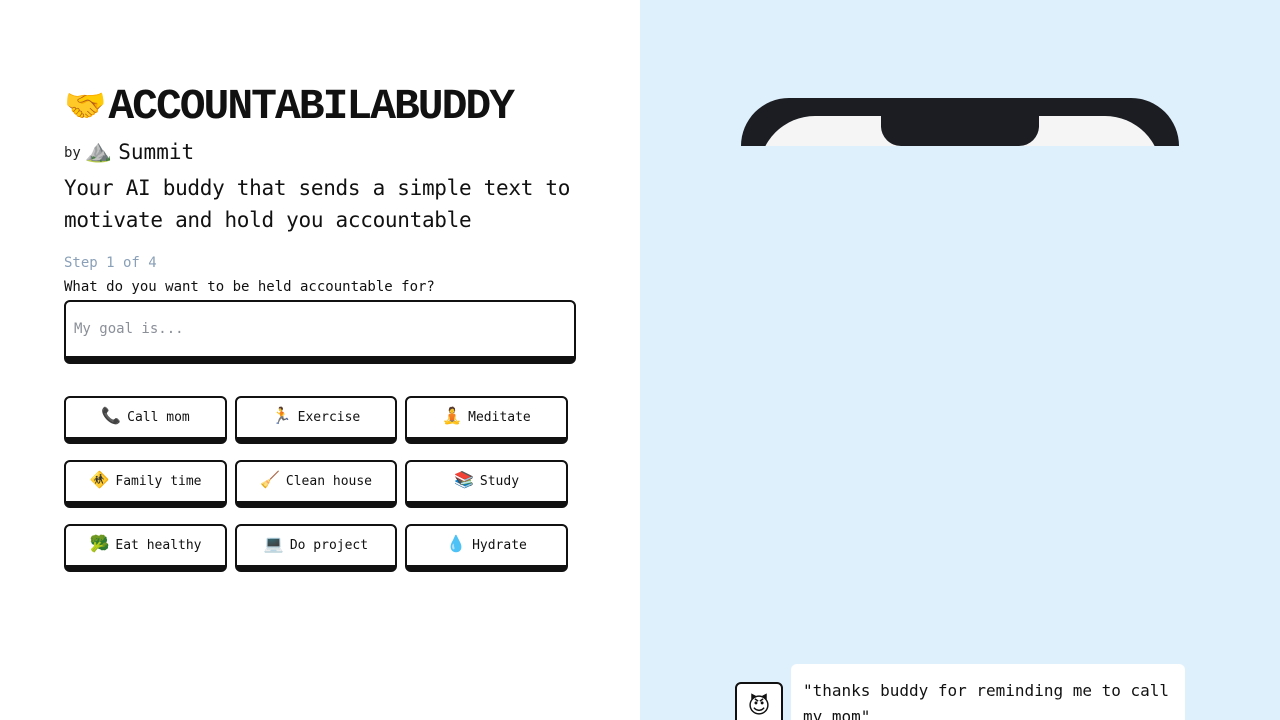  Describe the element at coordinates (499, 481) in the screenshot. I see `suggestion-chip-label: Study` at that location.